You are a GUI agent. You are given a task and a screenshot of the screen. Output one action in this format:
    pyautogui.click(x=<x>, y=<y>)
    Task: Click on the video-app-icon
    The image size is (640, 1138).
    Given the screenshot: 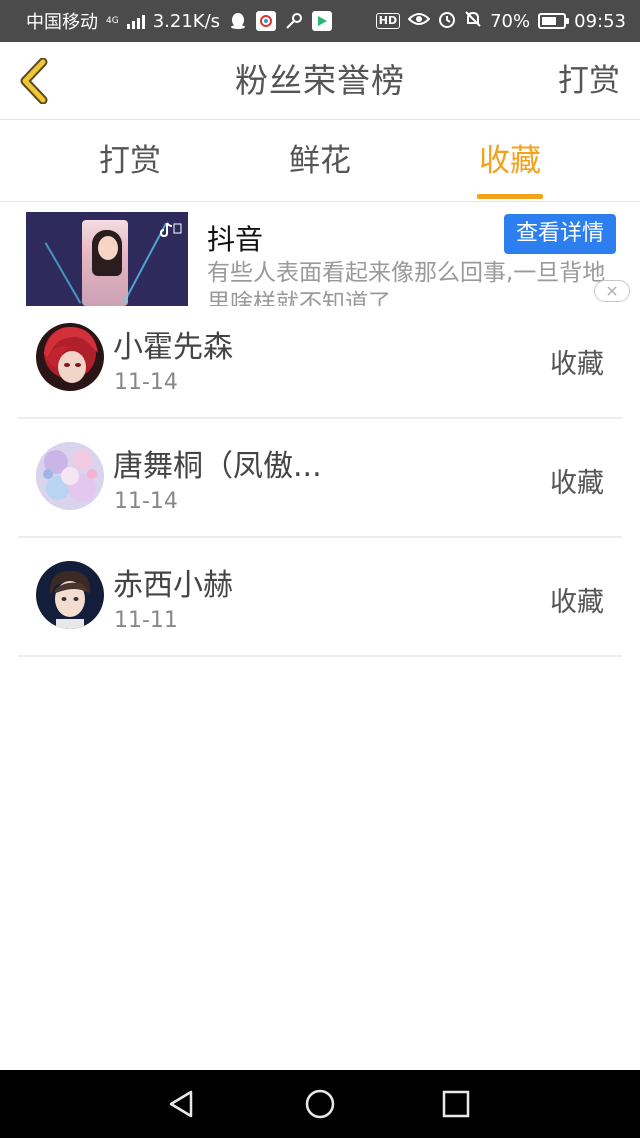 What is the action you would take?
    pyautogui.click(x=322, y=21)
    